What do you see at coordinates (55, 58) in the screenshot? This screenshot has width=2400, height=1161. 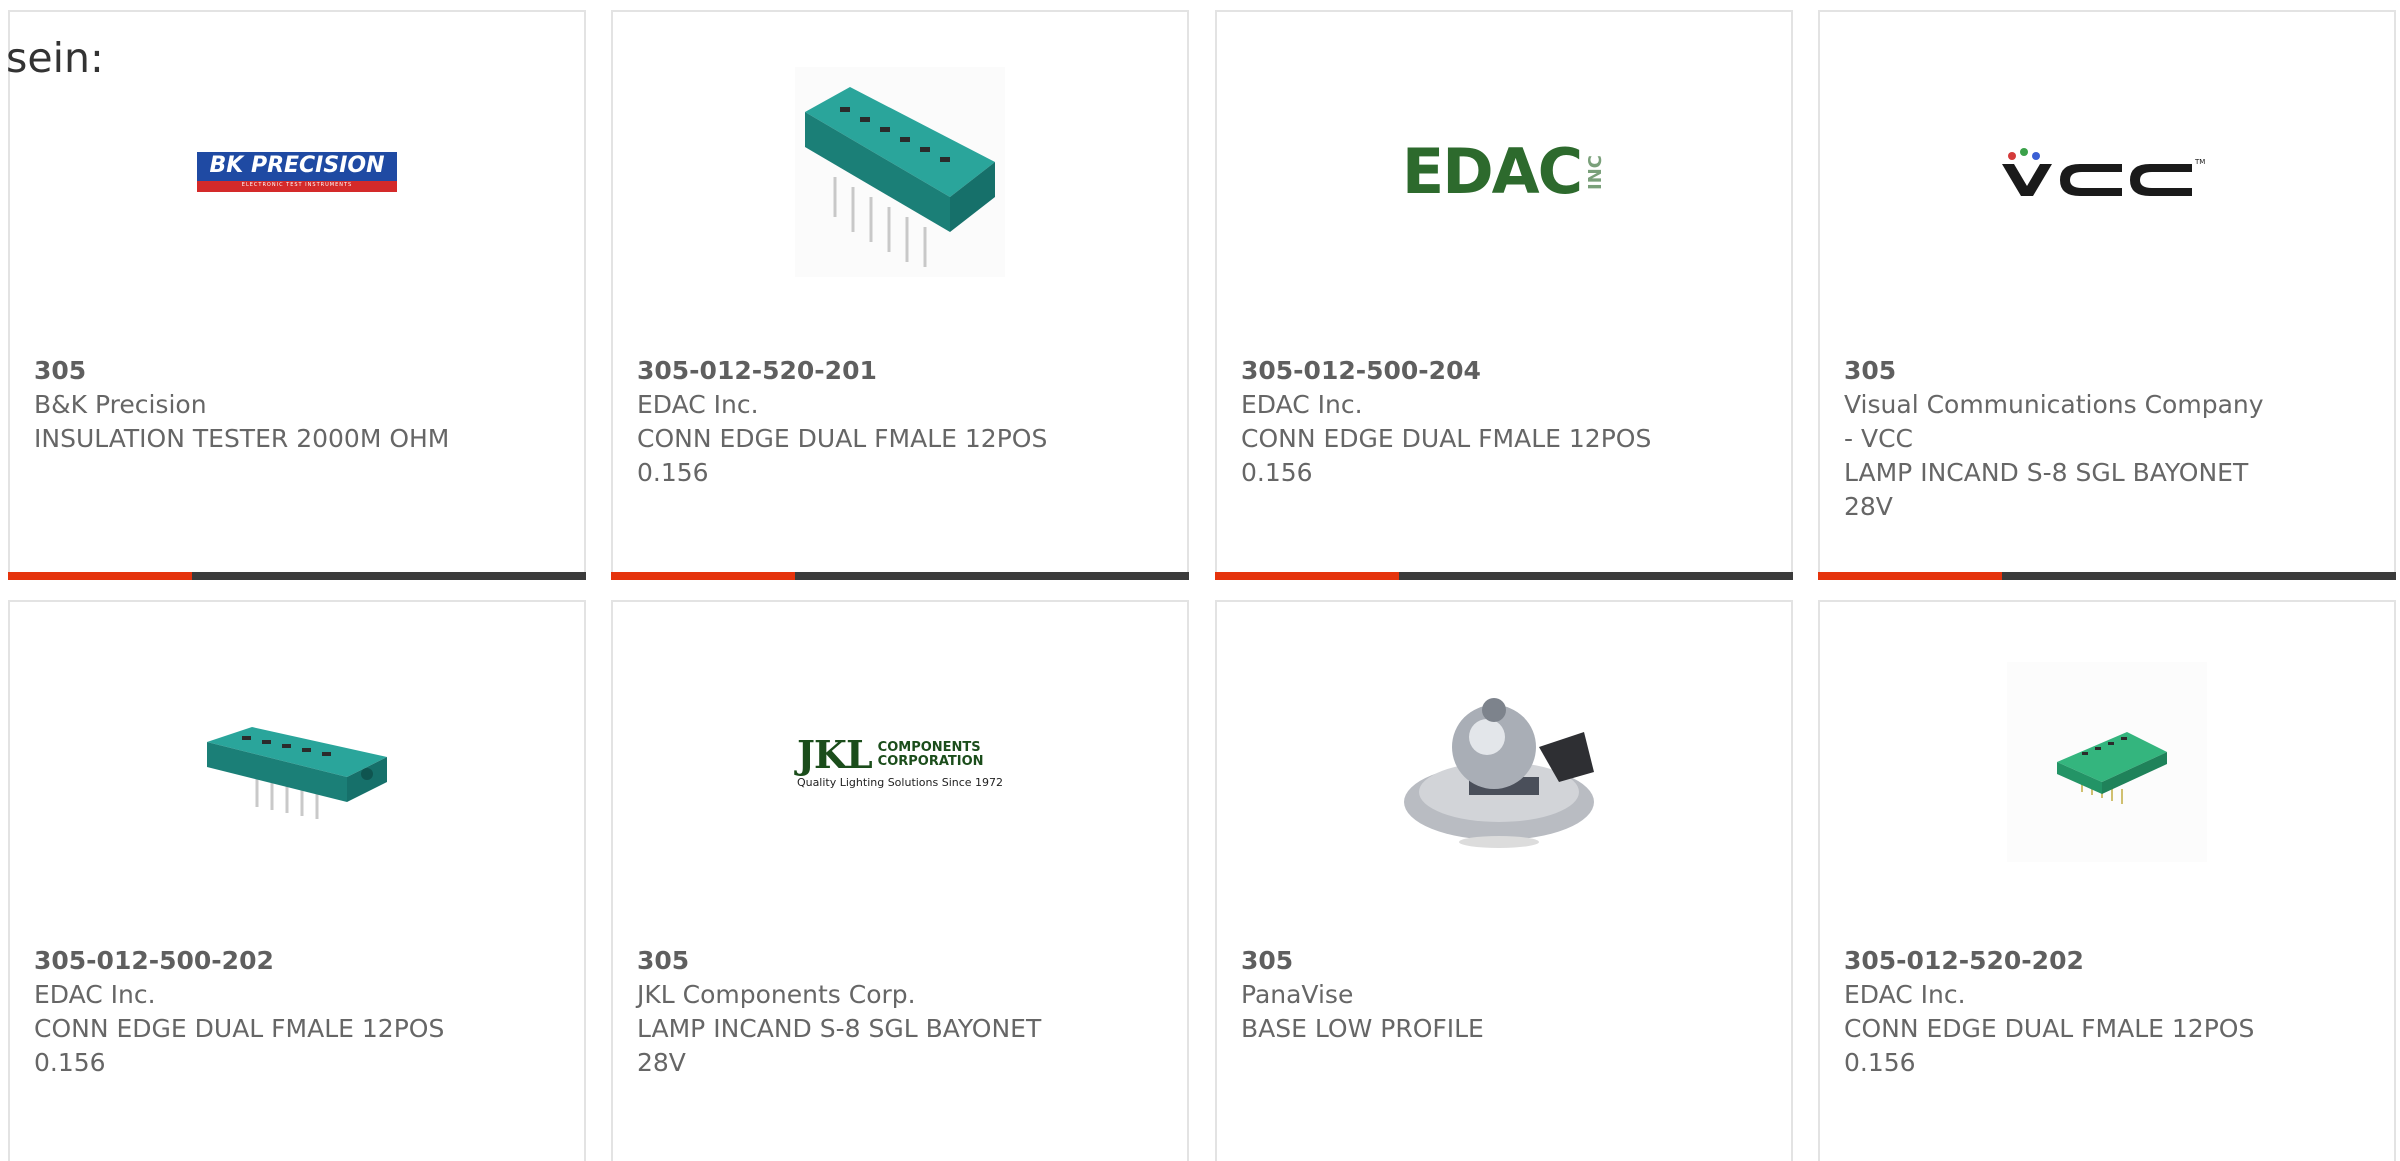 I see `section-heading: sein:` at bounding box center [55, 58].